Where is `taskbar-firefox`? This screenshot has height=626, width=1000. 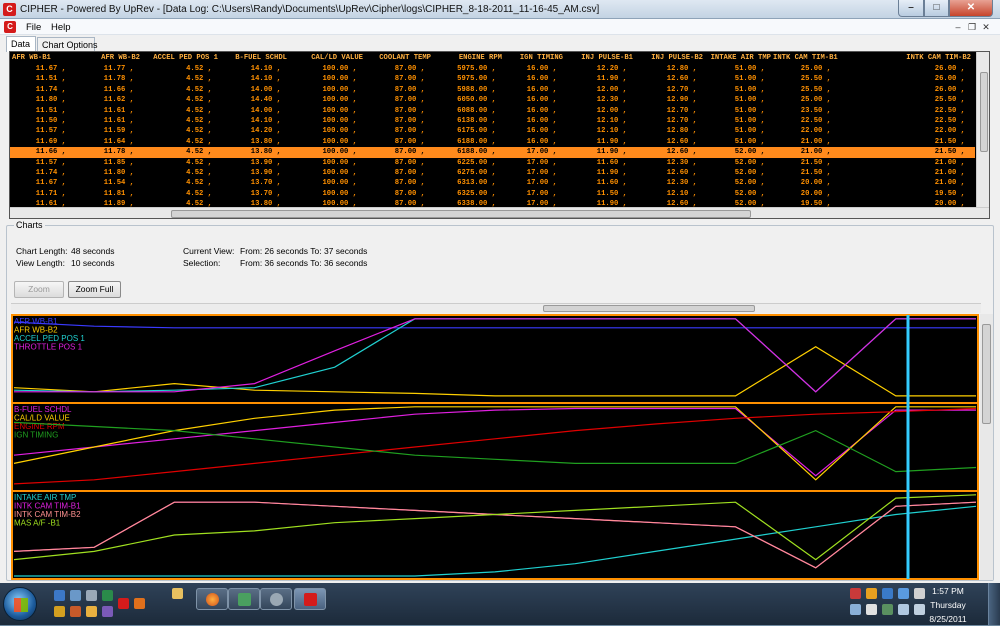
taskbar-firefox is located at coordinates (212, 599).